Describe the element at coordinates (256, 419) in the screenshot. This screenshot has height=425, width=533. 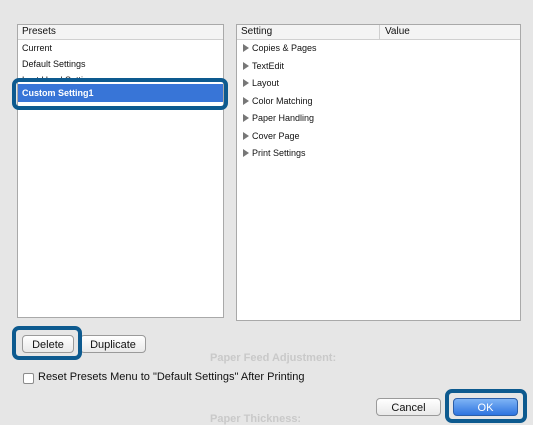
I see `ghost-paper-thickness: Paper Thickness:` at that location.